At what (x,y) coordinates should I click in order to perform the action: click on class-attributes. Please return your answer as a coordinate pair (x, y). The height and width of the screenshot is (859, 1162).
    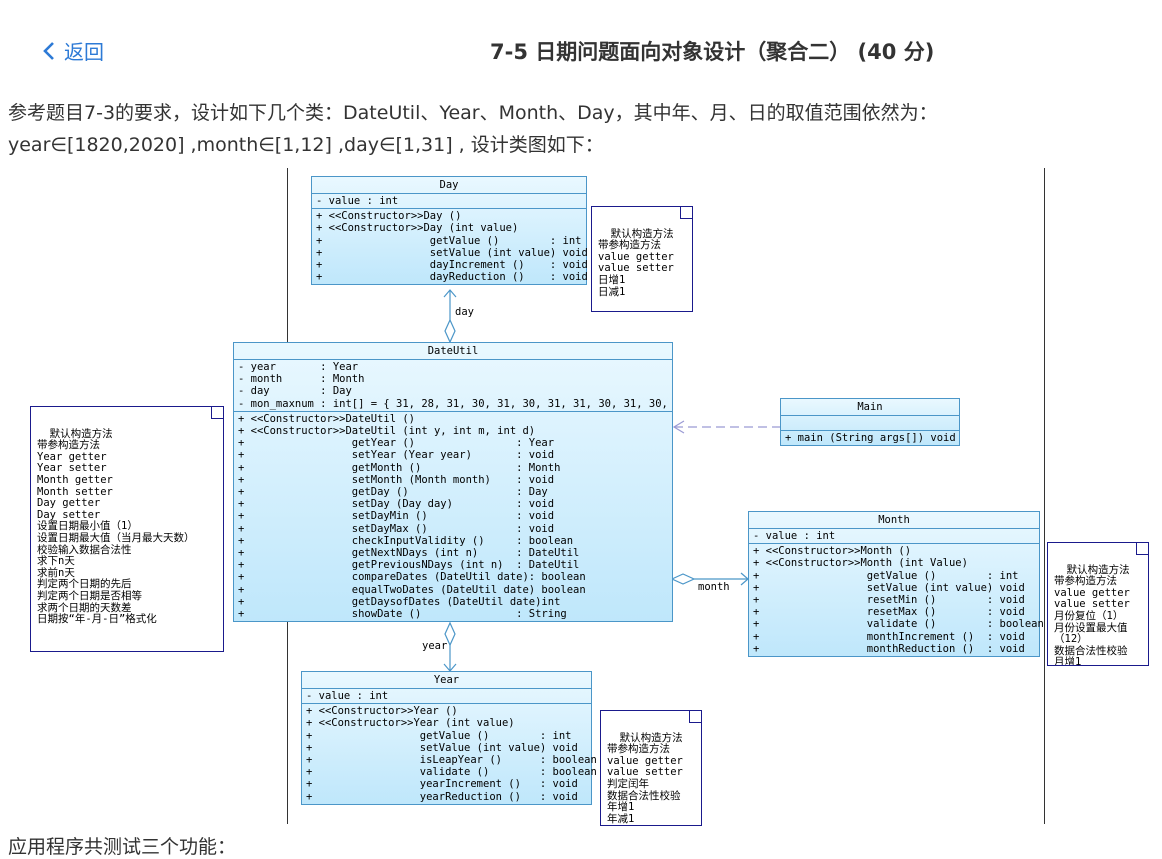
    Looking at the image, I should click on (870, 424).